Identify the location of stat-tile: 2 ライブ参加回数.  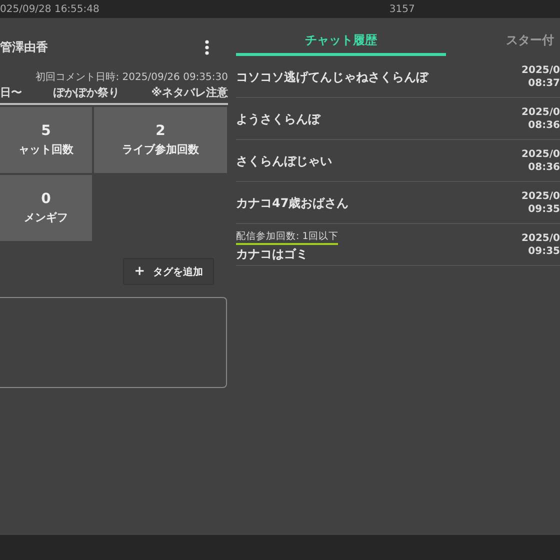
(160, 139).